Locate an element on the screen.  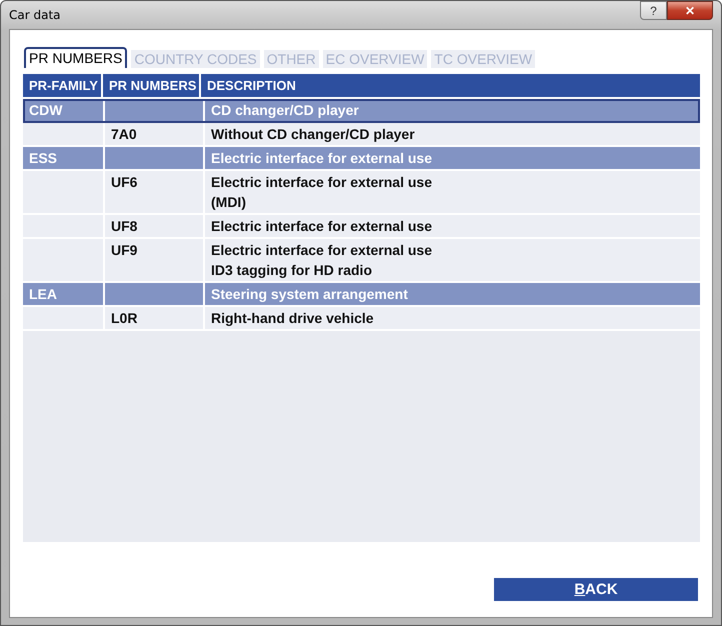
table-cell: 7A0 is located at coordinates (124, 134).